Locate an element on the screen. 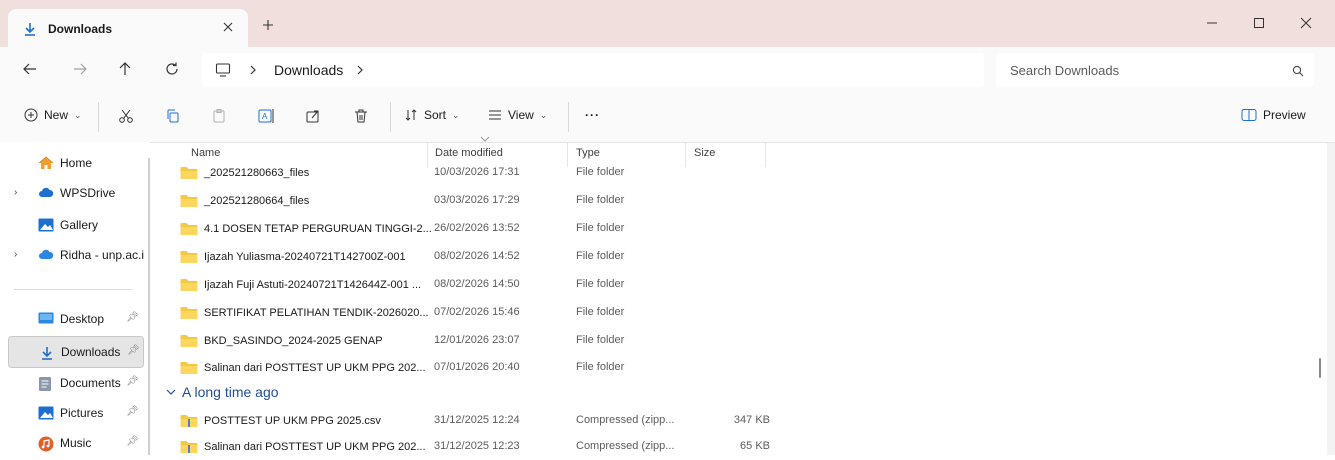  refresh-icon is located at coordinates (172, 69).